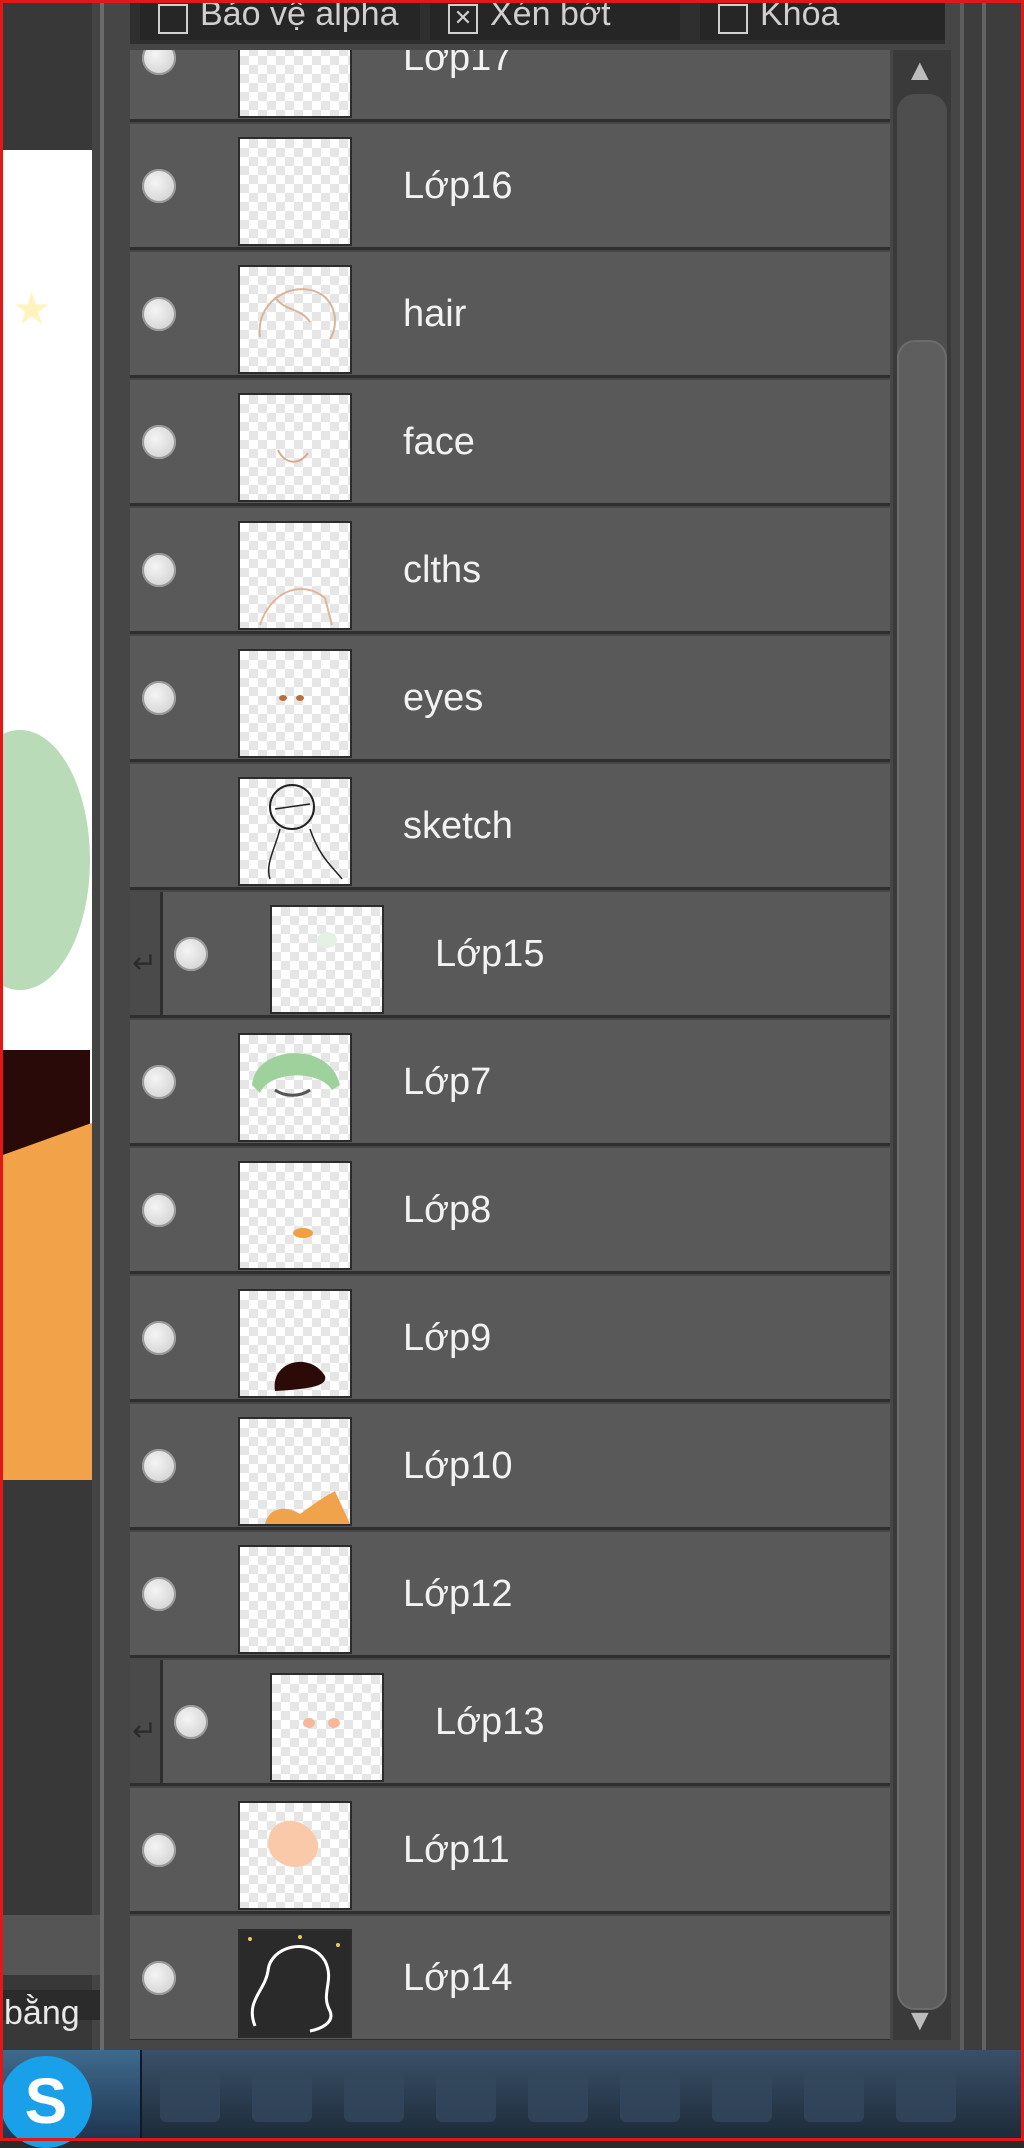 The width and height of the screenshot is (1024, 2148). I want to click on canvas-horizontal-scroll, so click(50, 1945).